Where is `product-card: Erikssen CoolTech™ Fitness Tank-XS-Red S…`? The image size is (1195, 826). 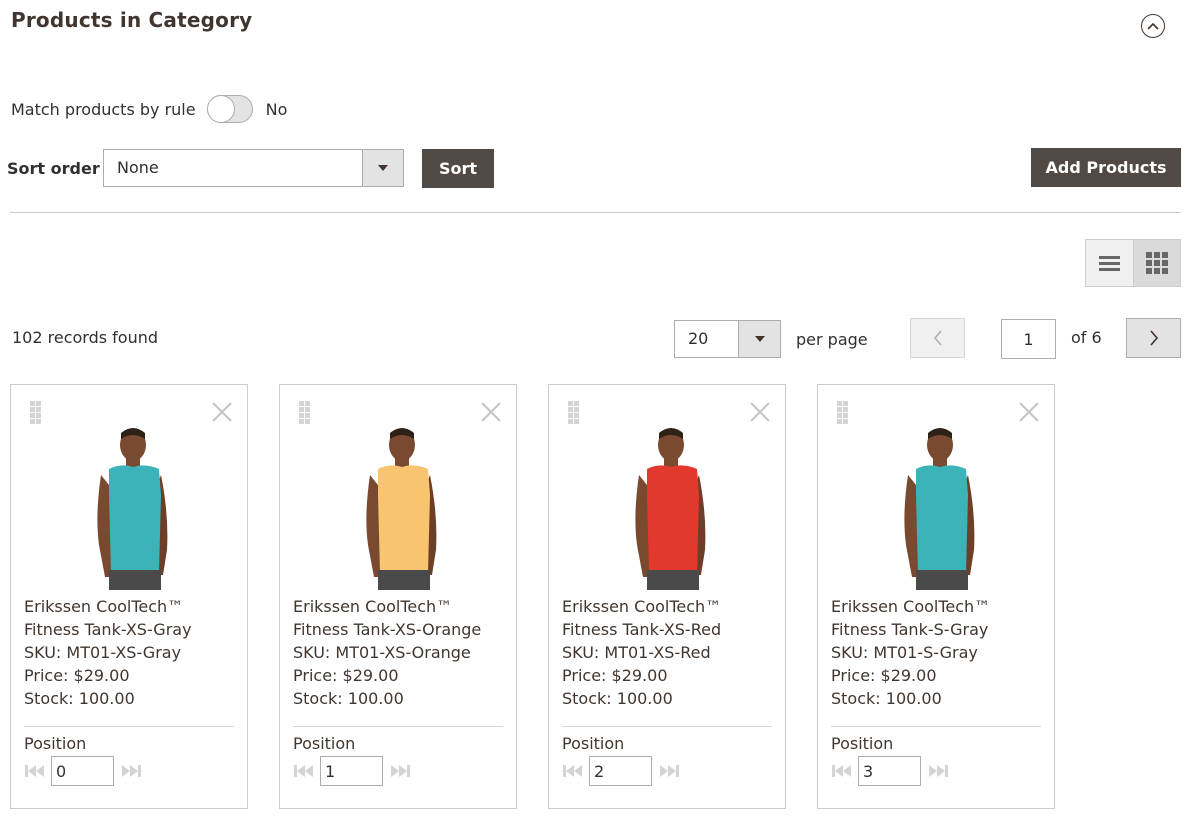
product-card: Erikssen CoolTech™ Fitness Tank-XS-Red S… is located at coordinates (667, 596).